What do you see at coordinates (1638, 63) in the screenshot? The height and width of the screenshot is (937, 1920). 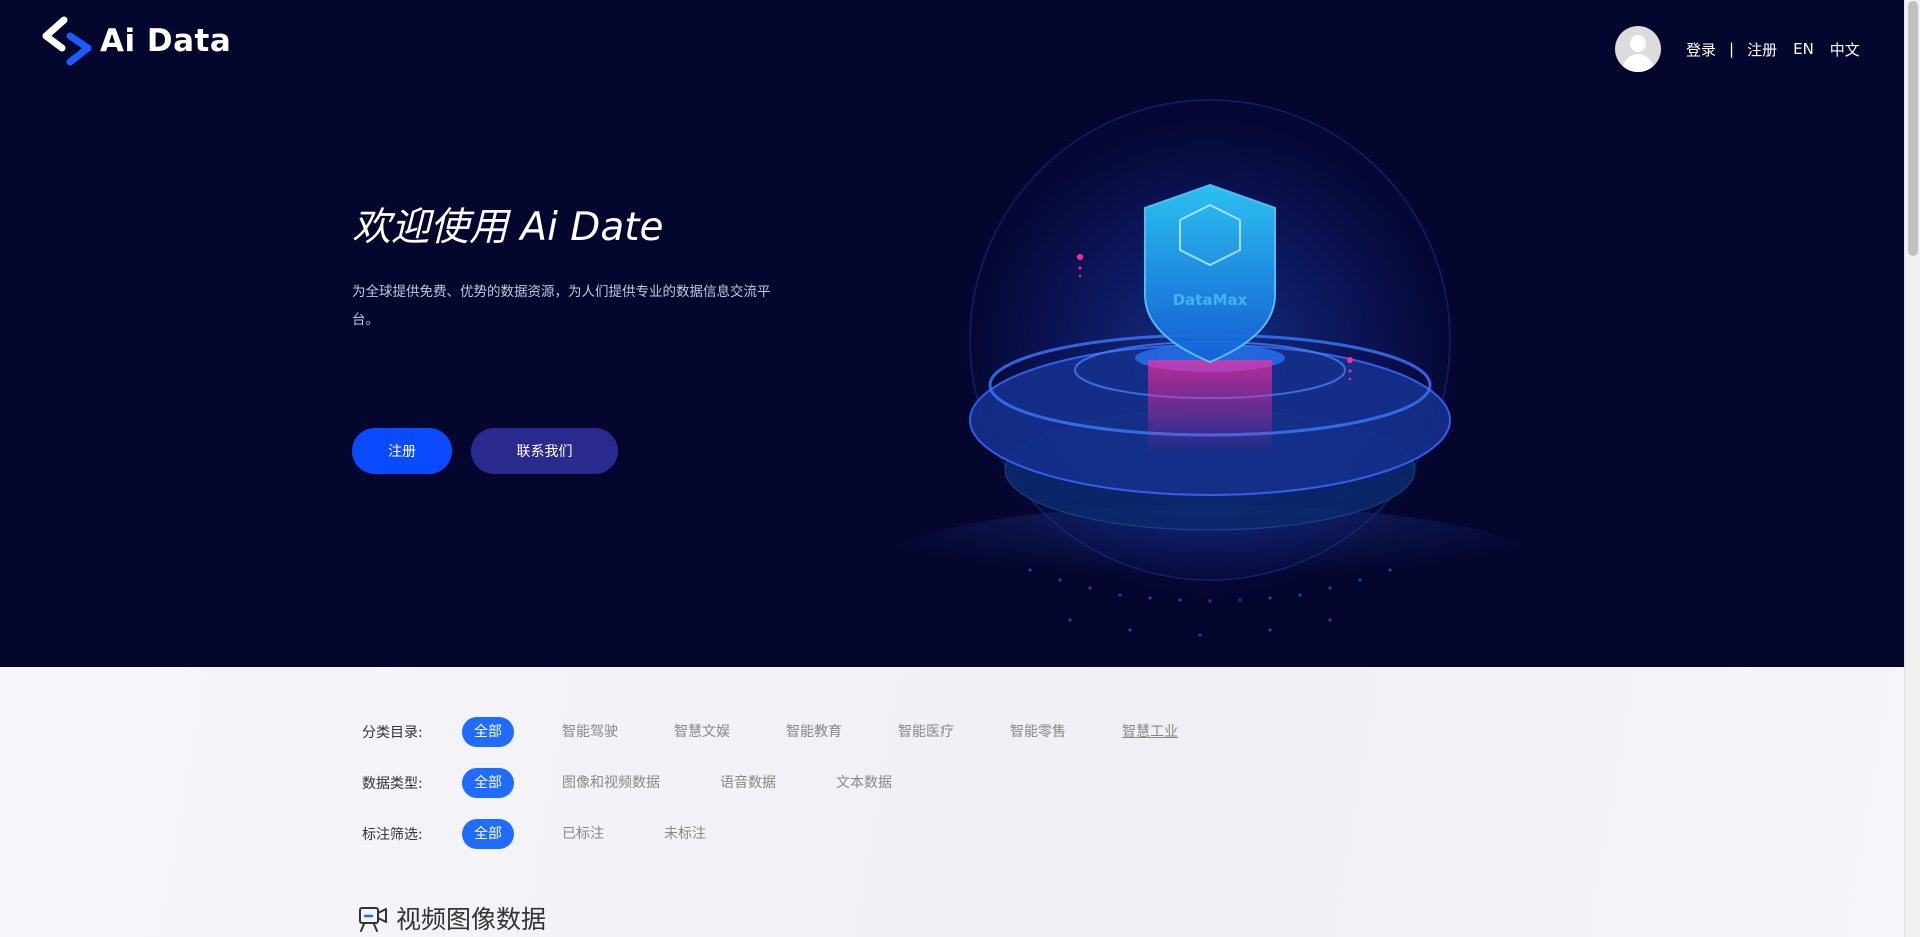 I see `avatar-body-icon` at bounding box center [1638, 63].